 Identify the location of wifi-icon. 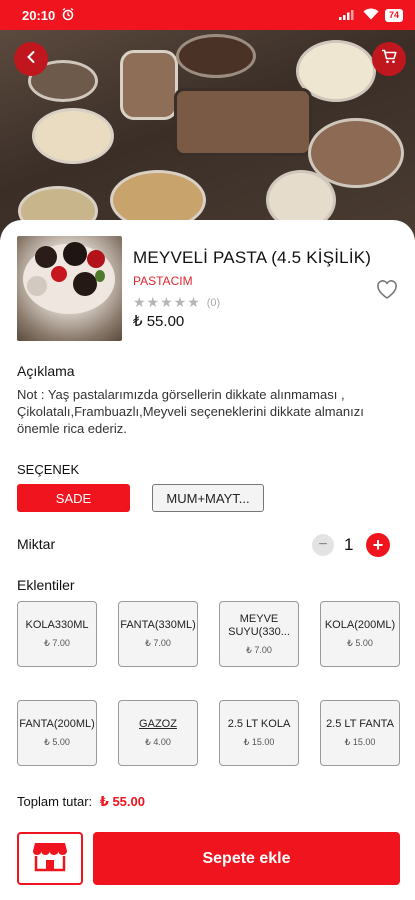
(371, 15).